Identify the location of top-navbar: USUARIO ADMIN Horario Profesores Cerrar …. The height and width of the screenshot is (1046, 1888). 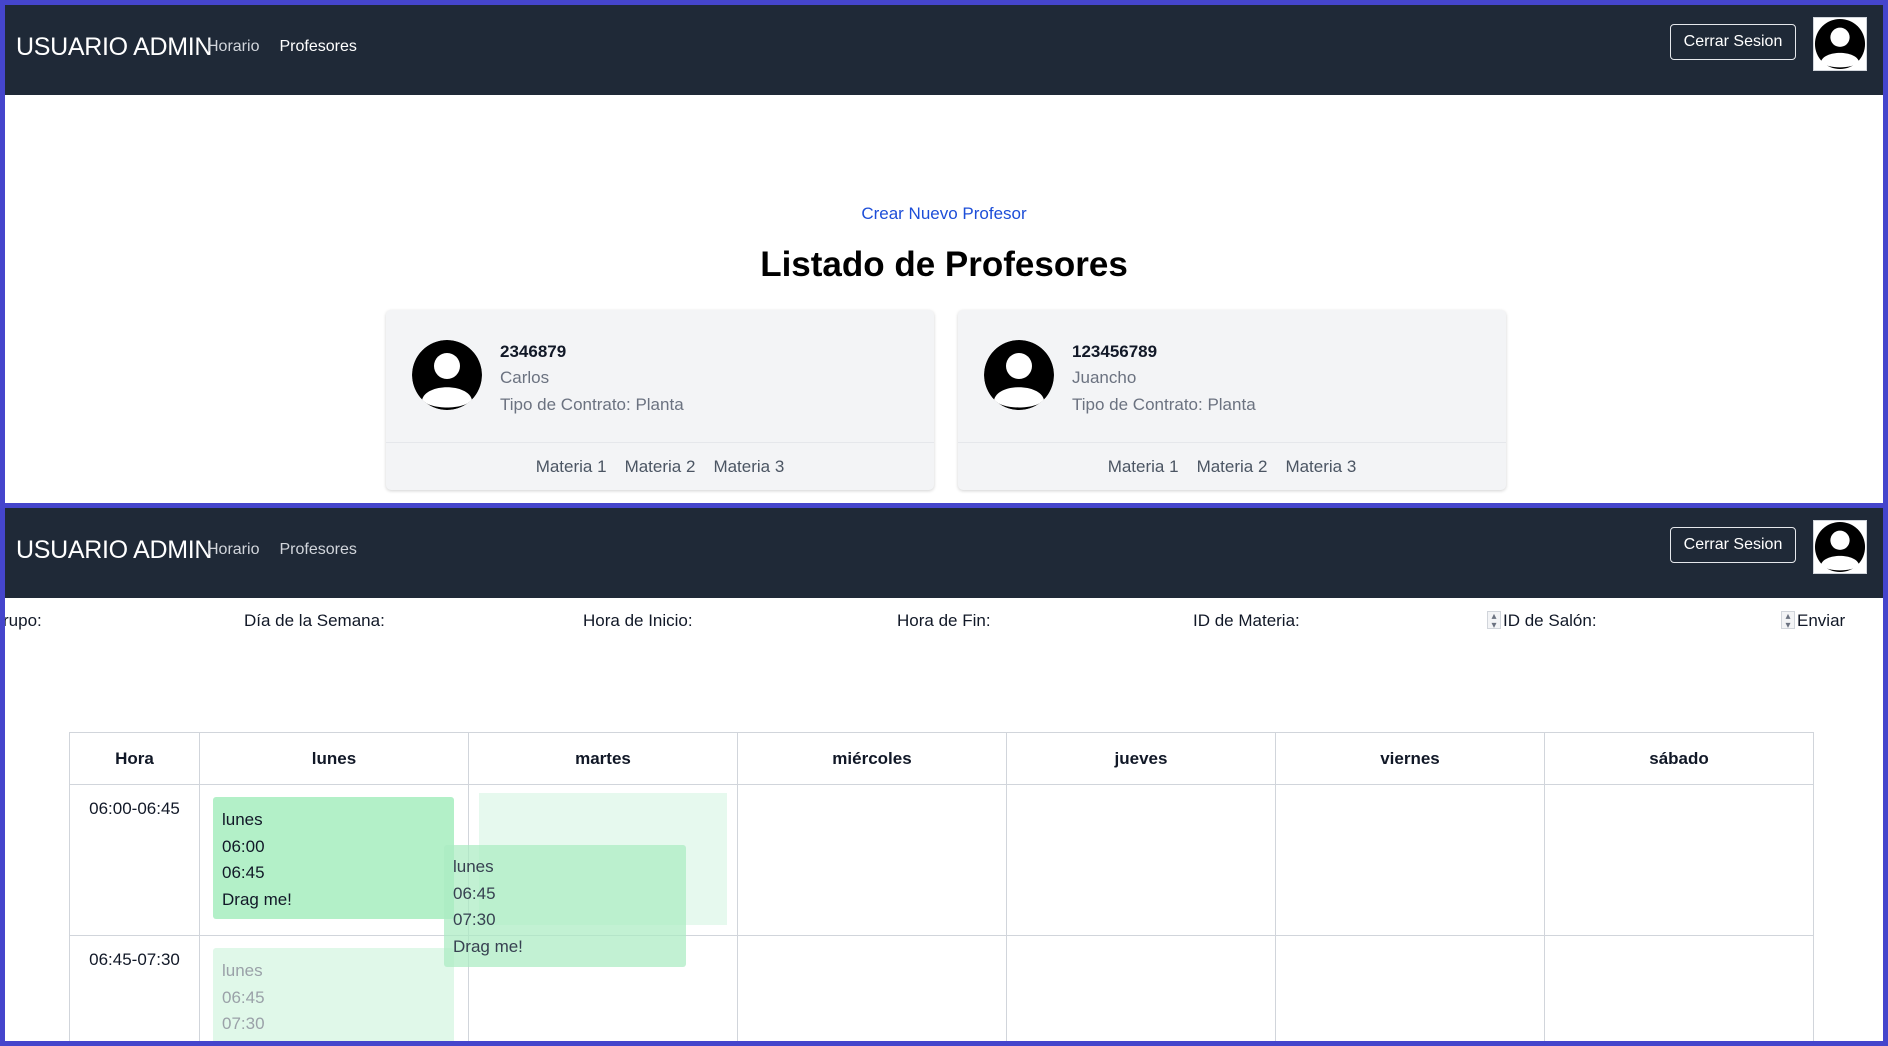
(944, 50).